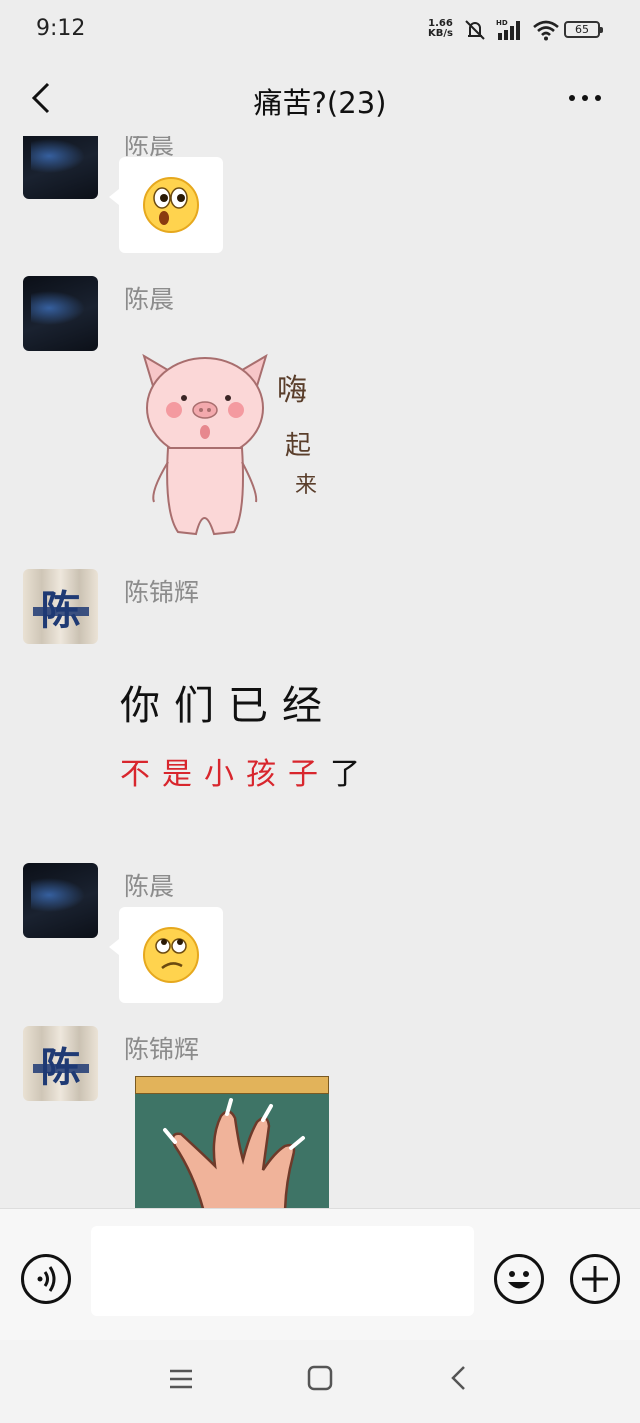 This screenshot has width=640, height=1423. What do you see at coordinates (546, 30) in the screenshot?
I see `wifi-icon` at bounding box center [546, 30].